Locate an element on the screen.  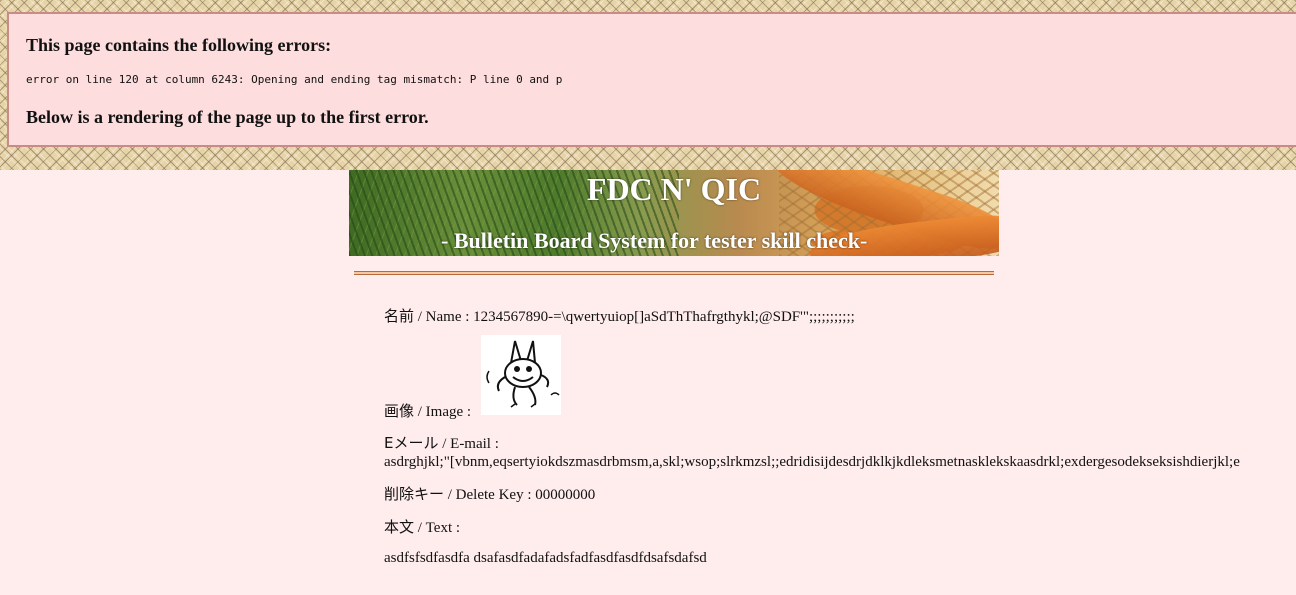
post-email-label-row: Eメール / E-mail : is located at coordinates (441, 442).